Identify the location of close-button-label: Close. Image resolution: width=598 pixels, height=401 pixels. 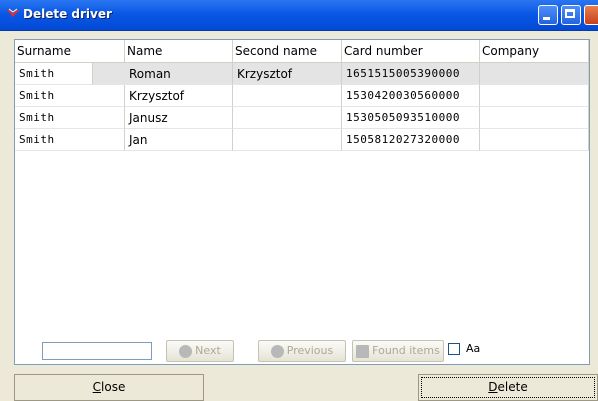
(109, 387).